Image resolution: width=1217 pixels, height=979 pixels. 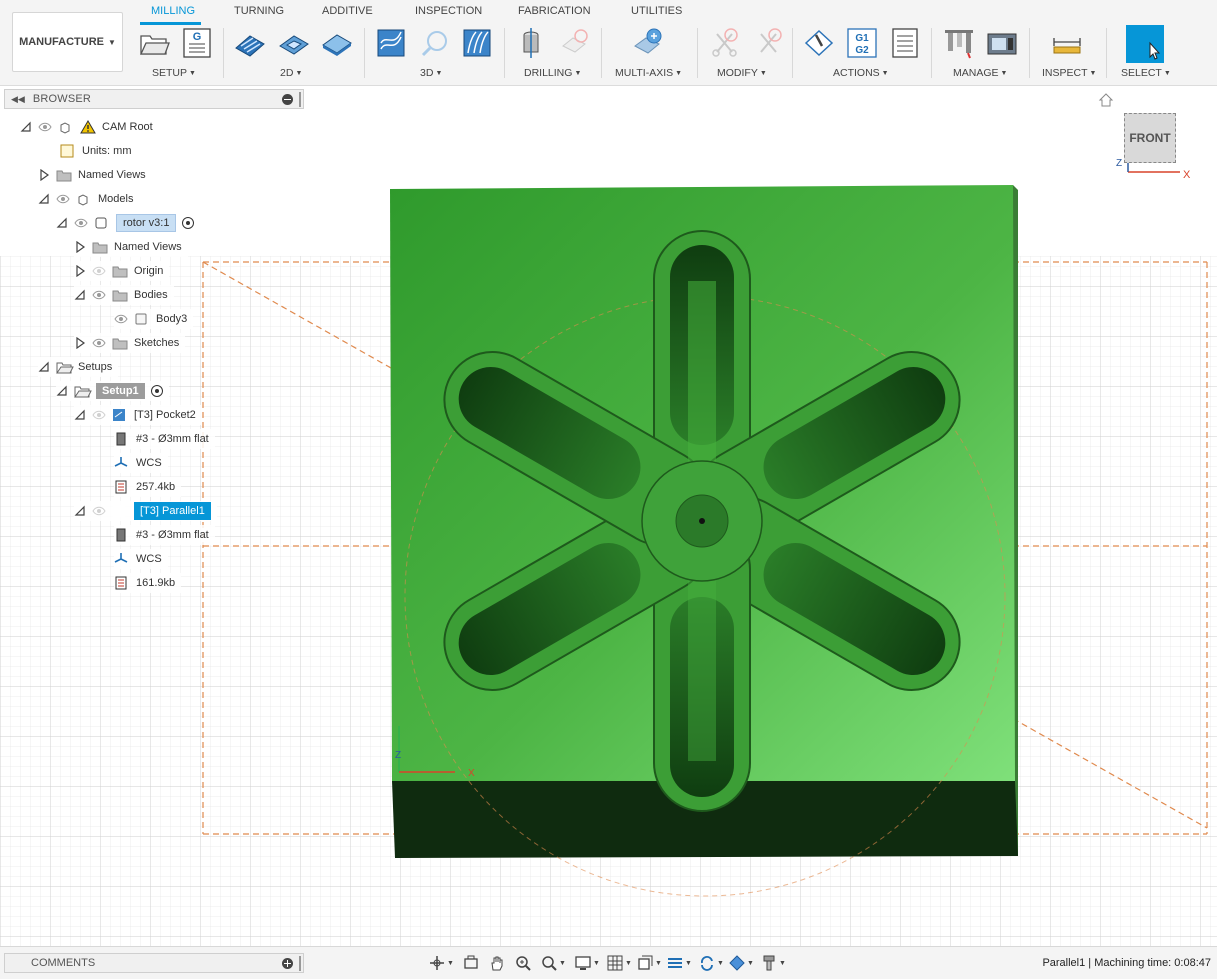 What do you see at coordinates (89, 127) in the screenshot?
I see `tree-item-cam-root: CAM Root` at bounding box center [89, 127].